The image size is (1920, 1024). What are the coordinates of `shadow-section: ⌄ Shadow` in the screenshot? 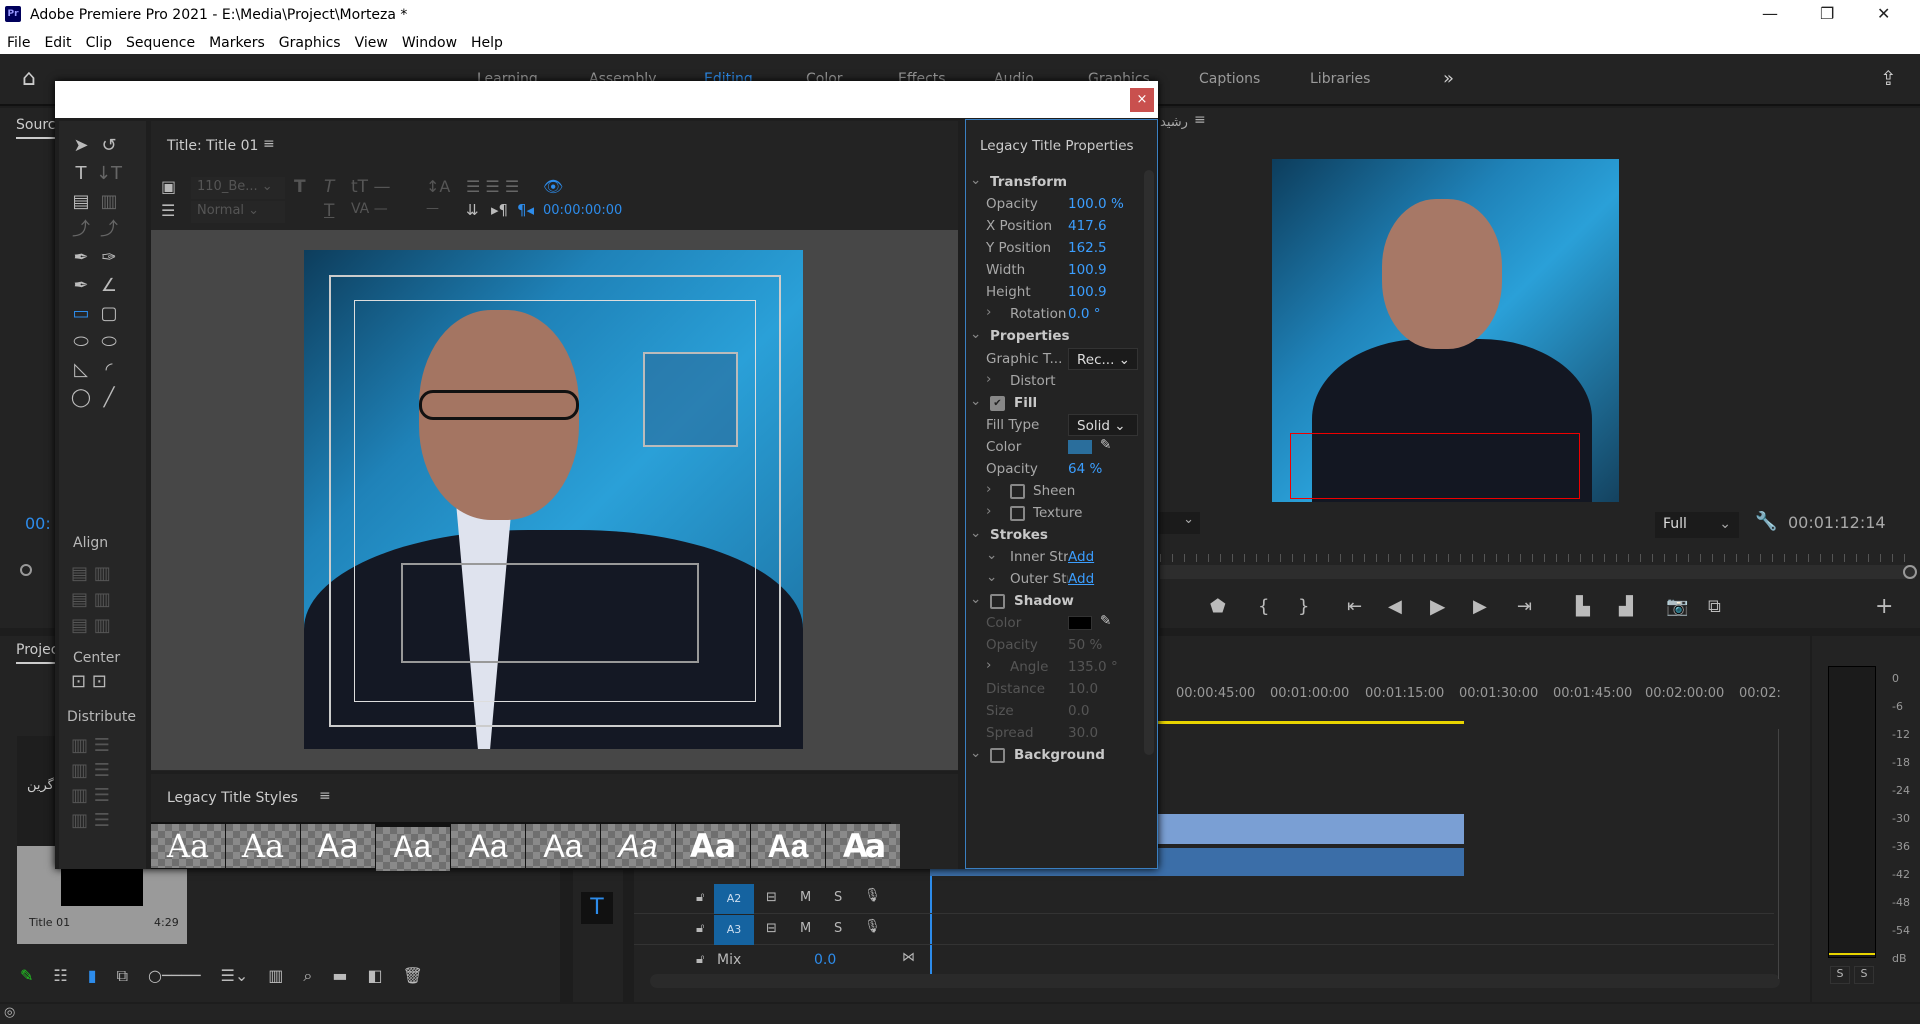 It's located at (1056, 601).